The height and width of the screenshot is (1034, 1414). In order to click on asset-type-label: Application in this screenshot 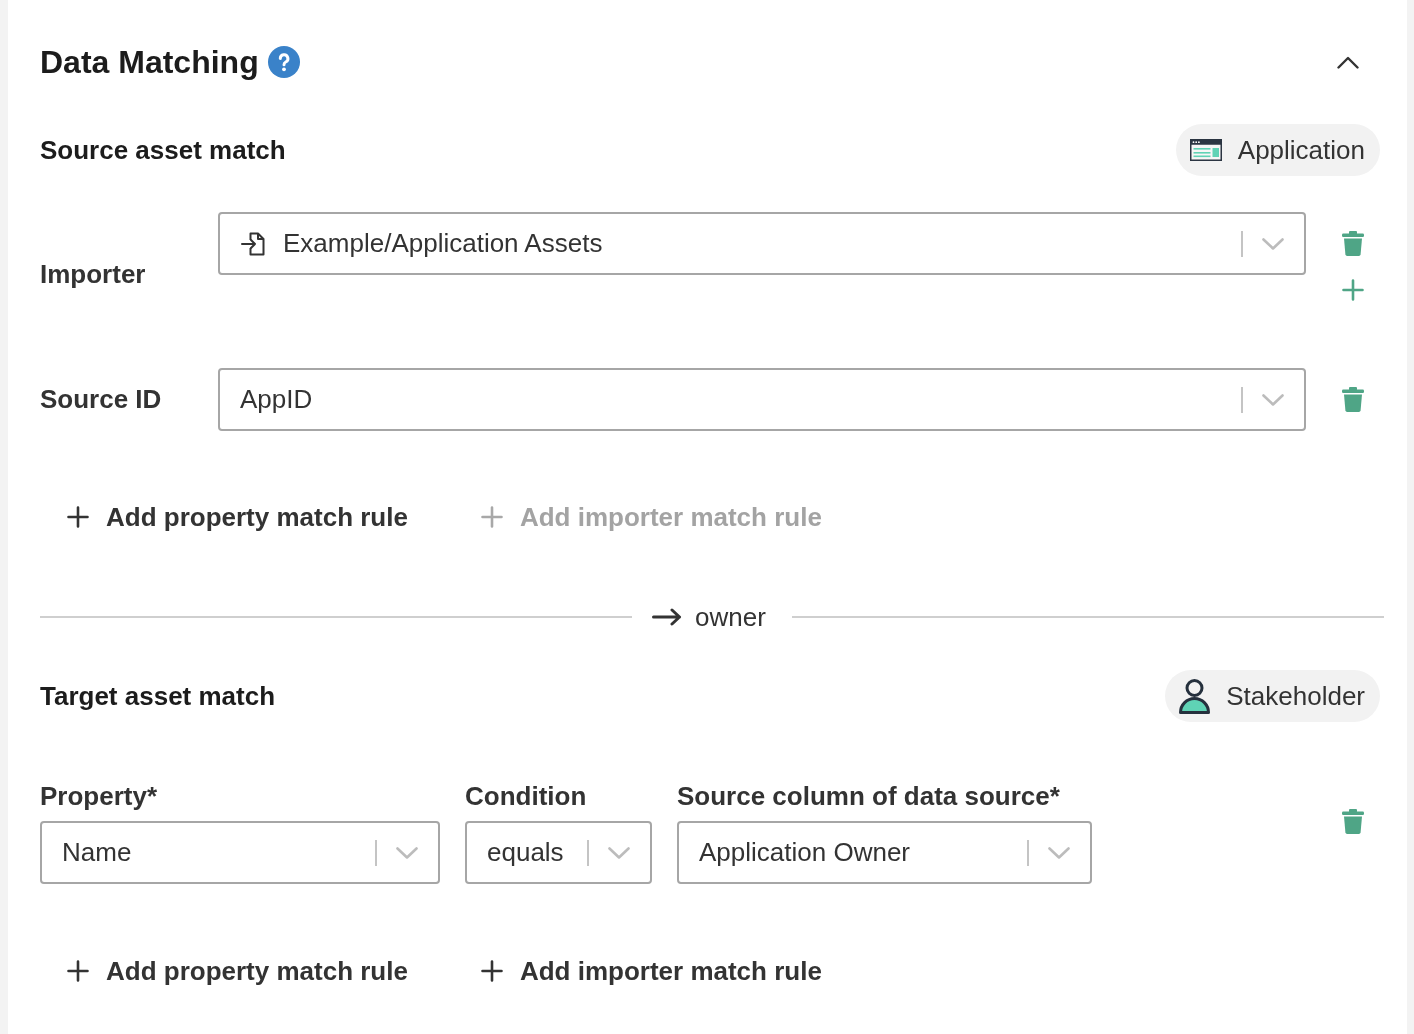, I will do `click(1301, 150)`.